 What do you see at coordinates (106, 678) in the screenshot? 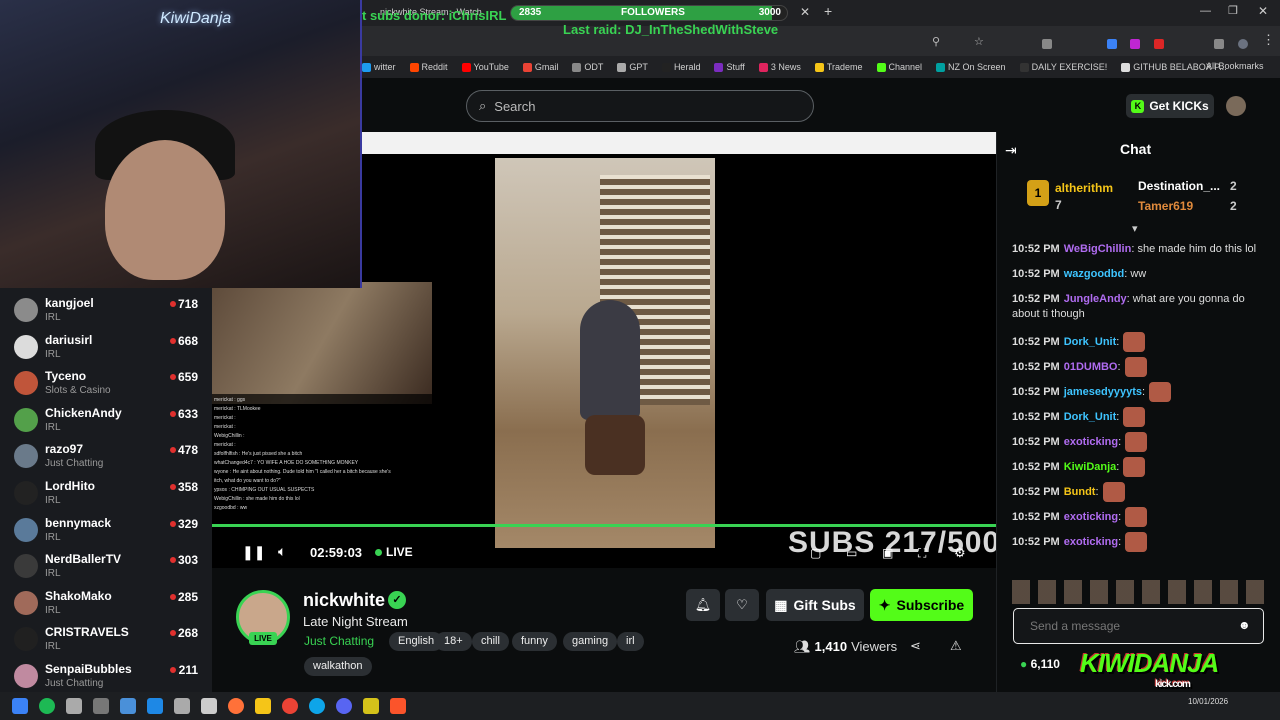
I see `sidebar-channel-item: SenpaiBubbles Just Chatting 211` at bounding box center [106, 678].